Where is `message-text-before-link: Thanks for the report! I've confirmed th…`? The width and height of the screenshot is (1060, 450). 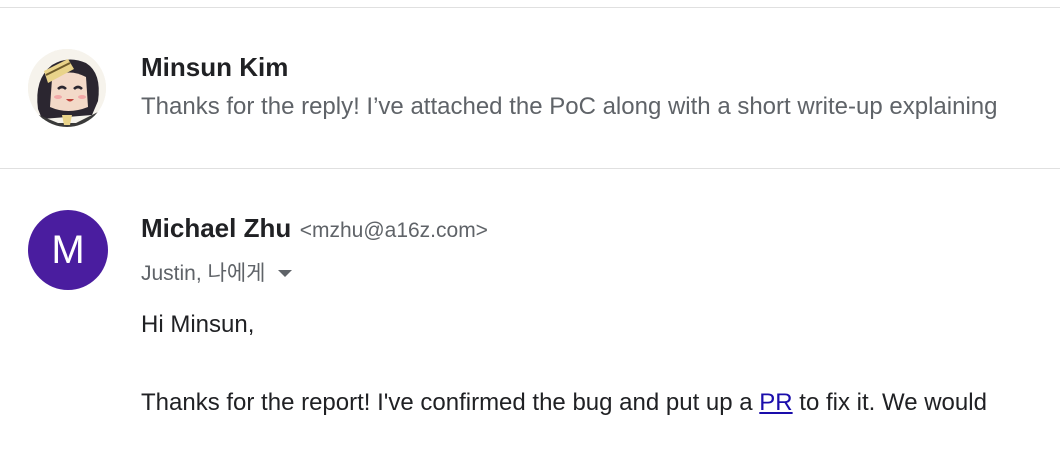
message-text-before-link: Thanks for the report! I've confirmed th… is located at coordinates (450, 402).